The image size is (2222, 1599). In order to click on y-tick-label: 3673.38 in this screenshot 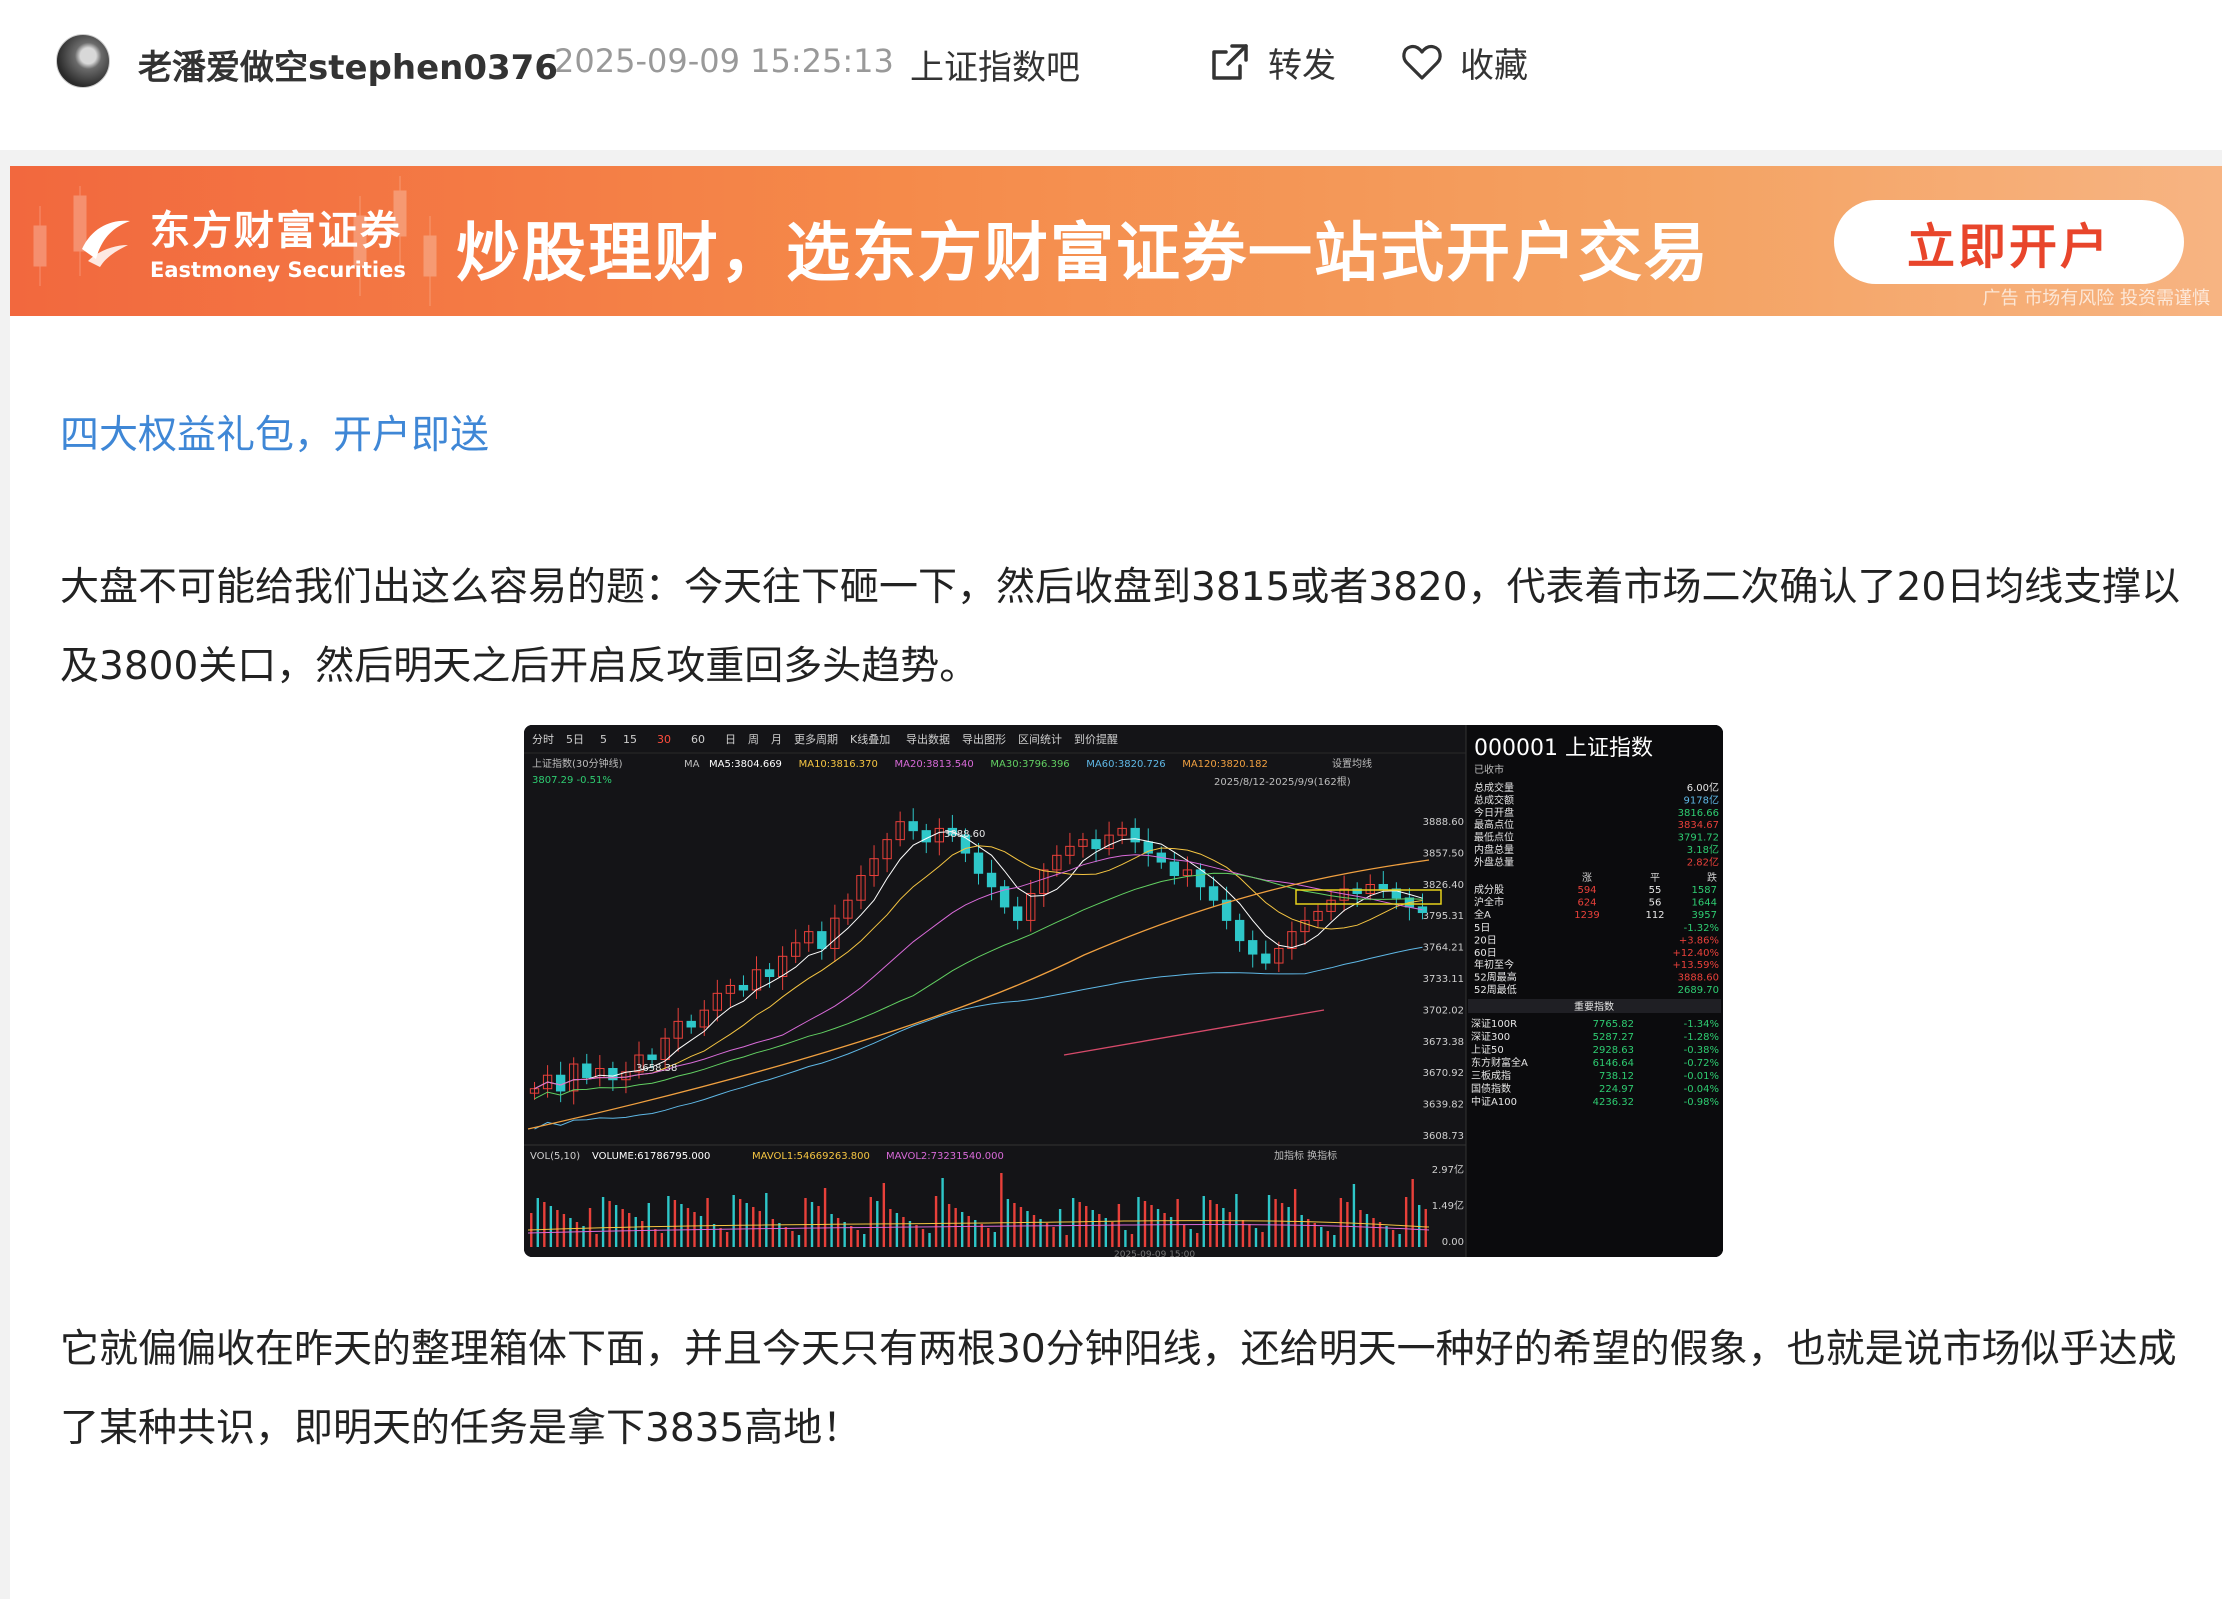, I will do `click(1443, 1042)`.